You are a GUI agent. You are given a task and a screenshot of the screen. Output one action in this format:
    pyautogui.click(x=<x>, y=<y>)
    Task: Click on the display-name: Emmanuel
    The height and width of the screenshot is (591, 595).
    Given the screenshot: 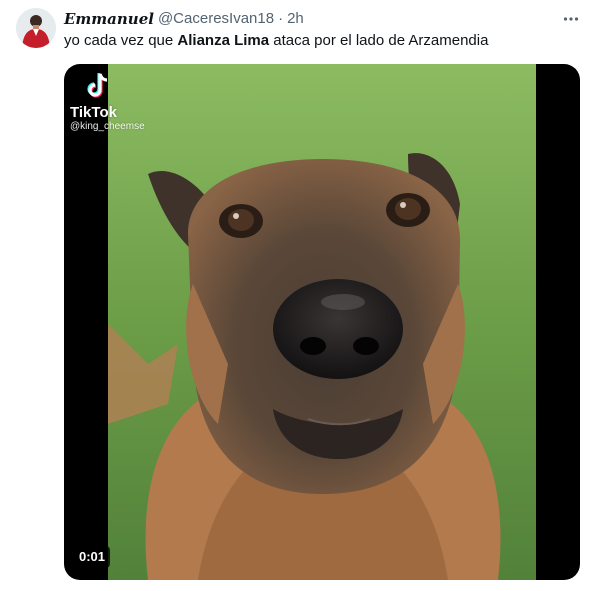 What is the action you would take?
    pyautogui.click(x=109, y=19)
    